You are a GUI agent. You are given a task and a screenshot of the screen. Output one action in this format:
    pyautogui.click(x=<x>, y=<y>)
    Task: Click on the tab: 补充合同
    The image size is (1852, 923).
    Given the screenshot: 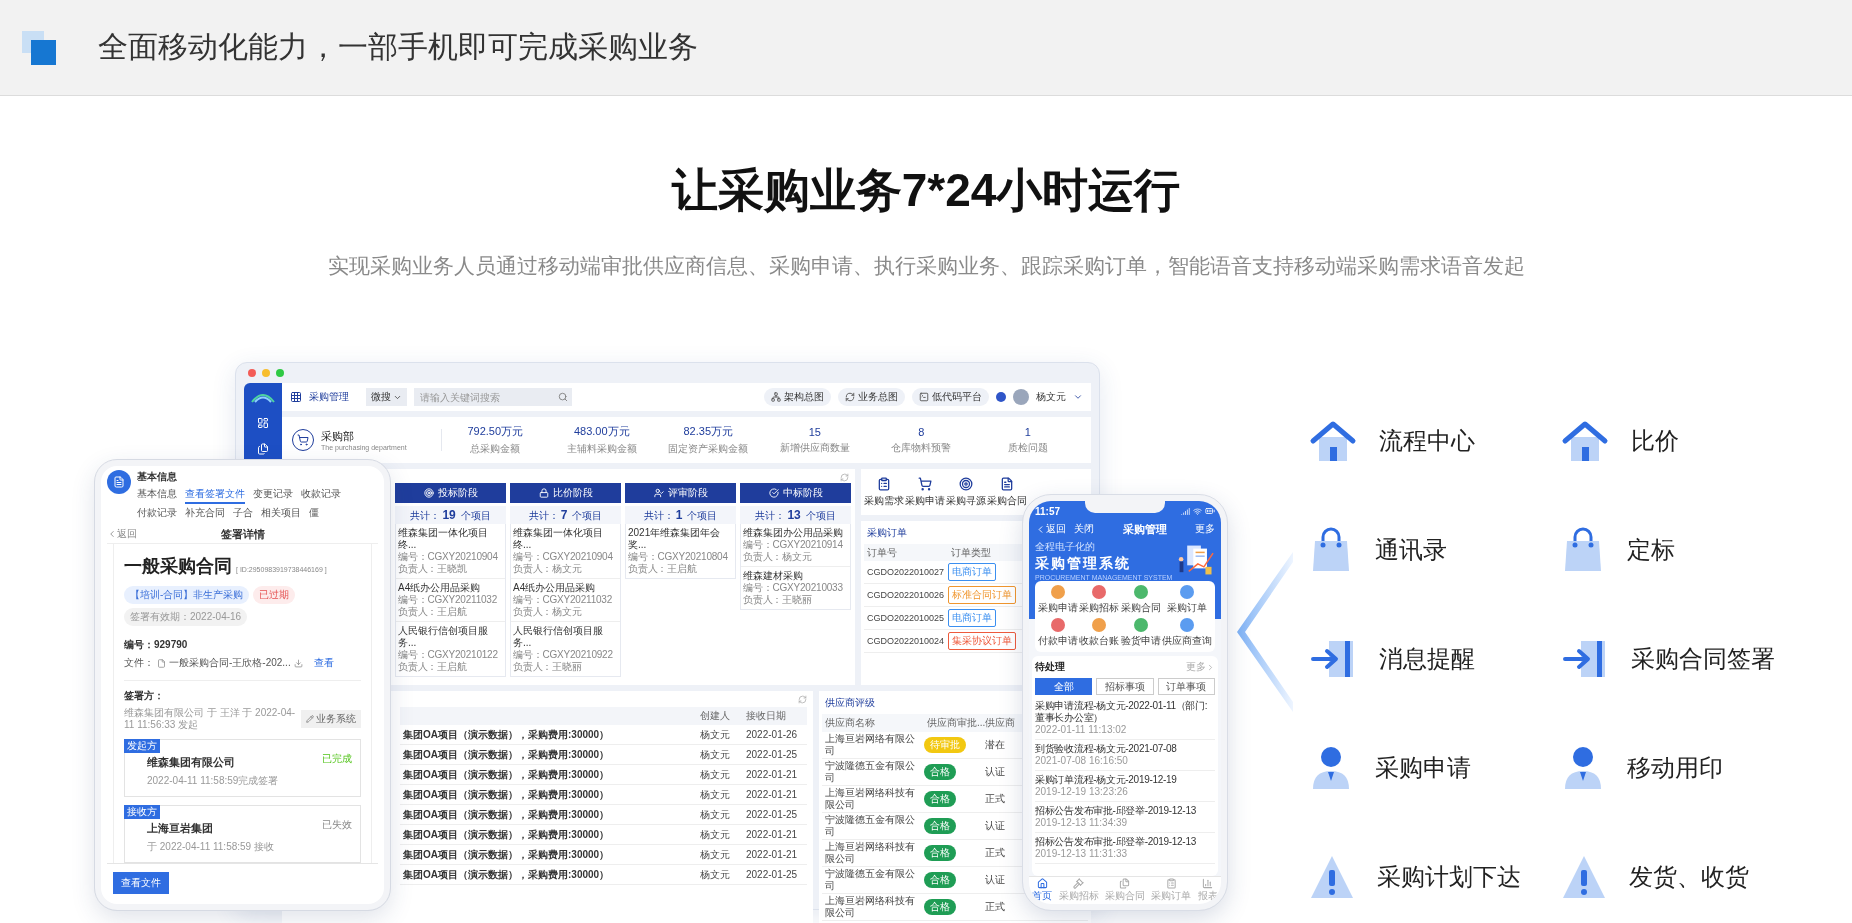 What is the action you would take?
    pyautogui.click(x=205, y=514)
    